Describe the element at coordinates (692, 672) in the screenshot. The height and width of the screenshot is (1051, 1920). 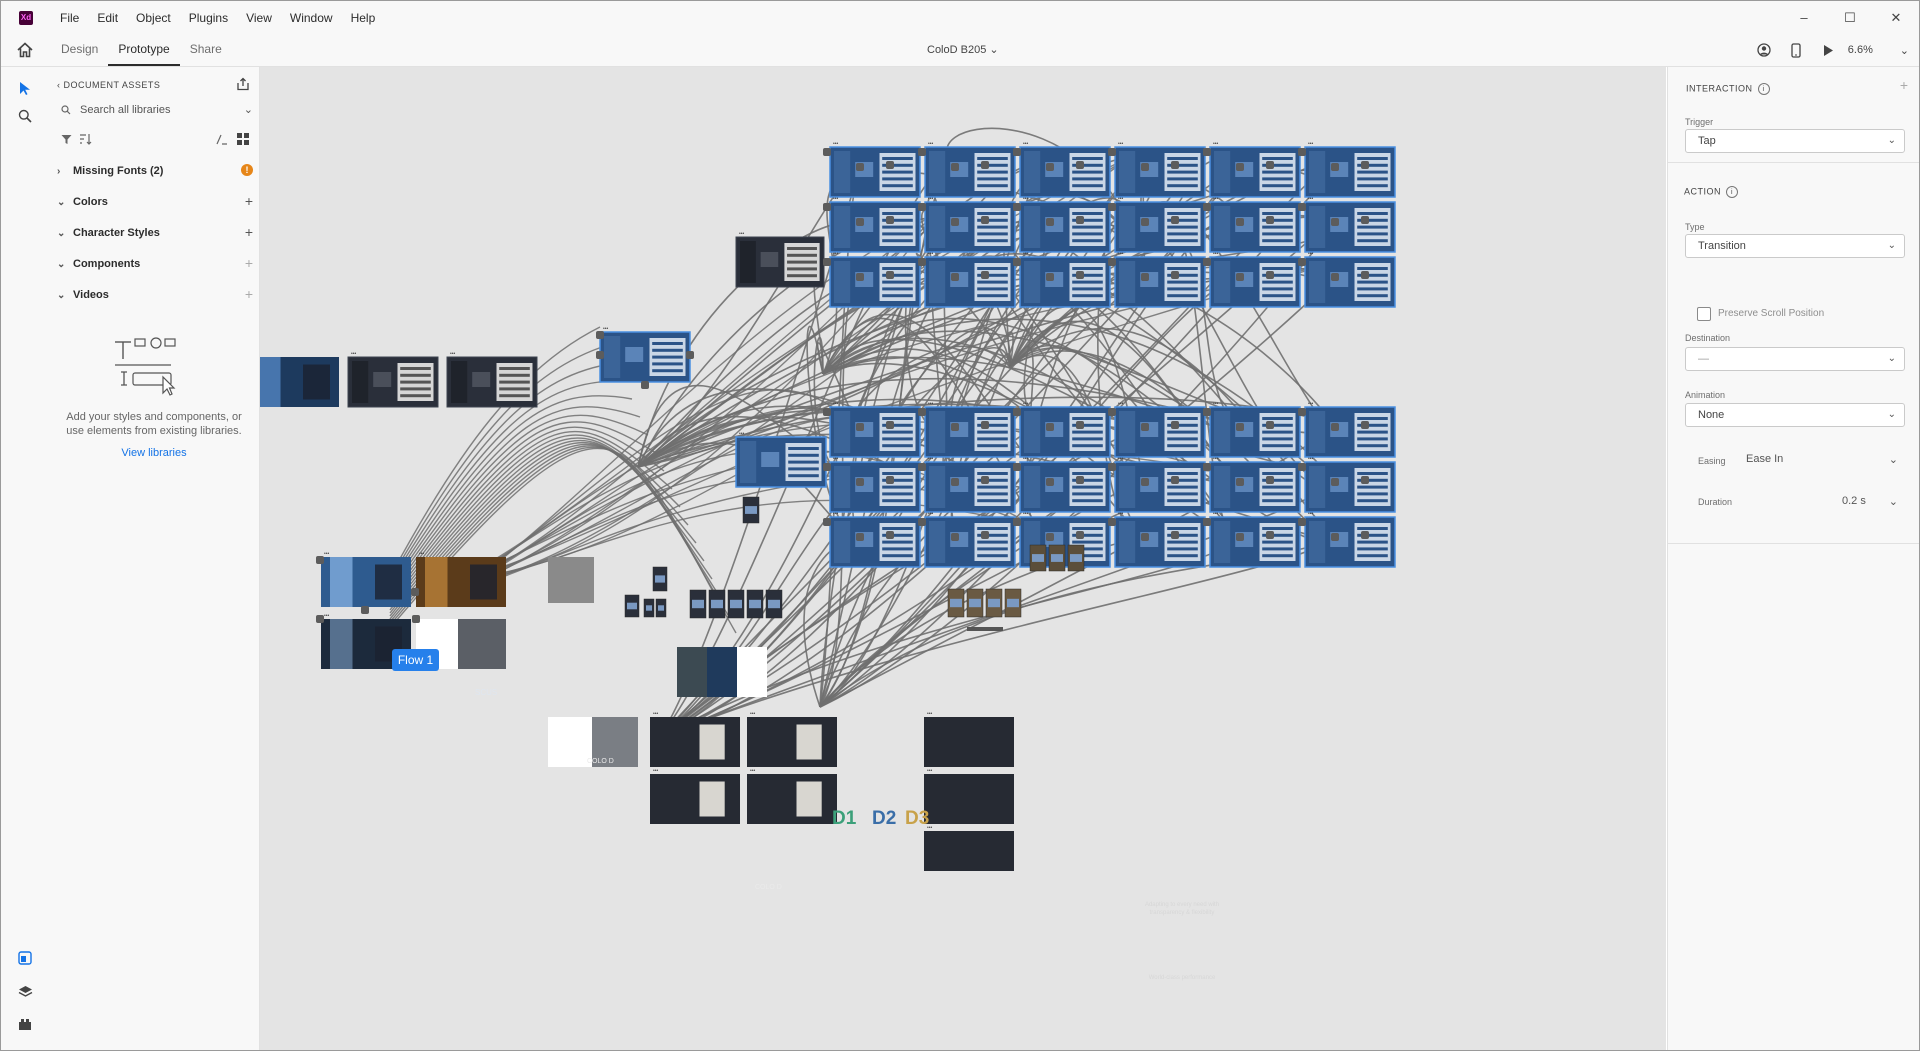
I see `artboard-photo-d1` at that location.